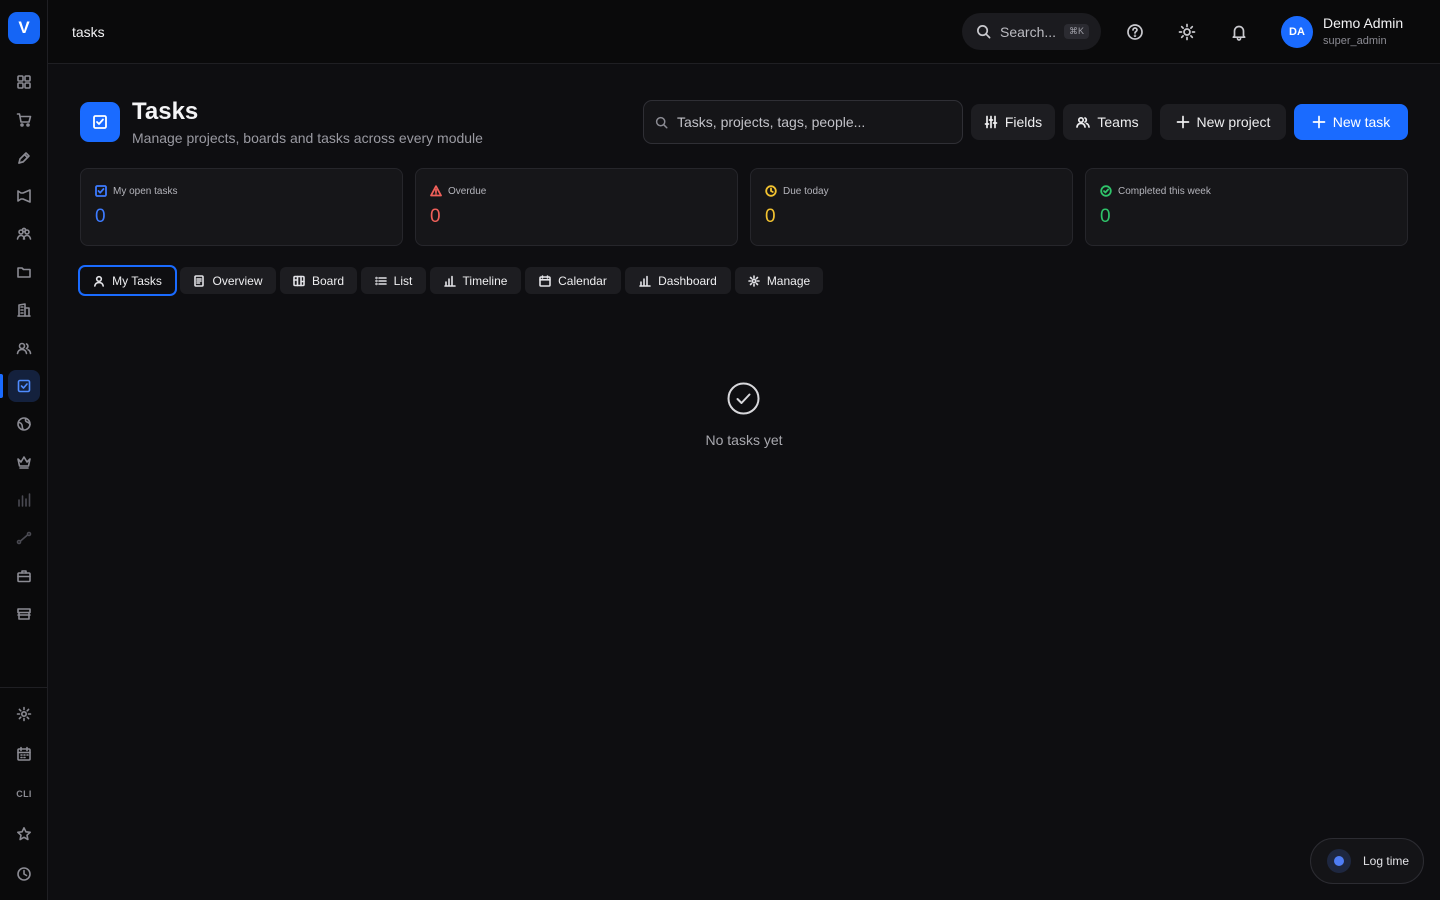  Describe the element at coordinates (545, 280) in the screenshot. I see `calendar-icon` at that location.